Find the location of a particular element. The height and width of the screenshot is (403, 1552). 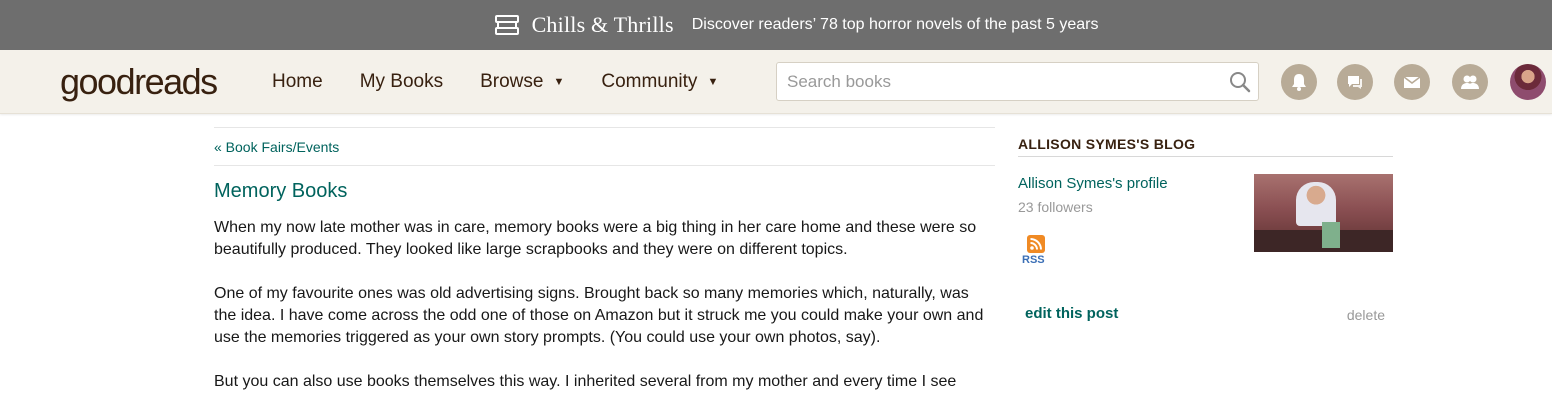

bookshelf-icon is located at coordinates (507, 25).